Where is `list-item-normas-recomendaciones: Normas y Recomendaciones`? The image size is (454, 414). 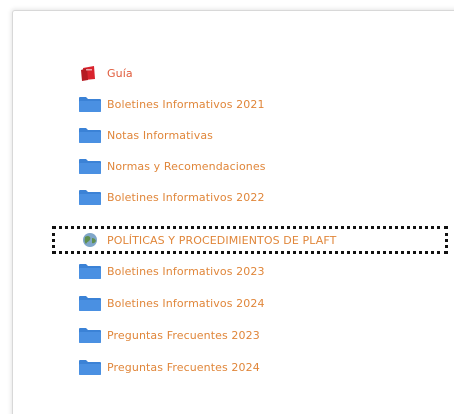 list-item-normas-recomendaciones: Normas y Recomendaciones is located at coordinates (172, 166).